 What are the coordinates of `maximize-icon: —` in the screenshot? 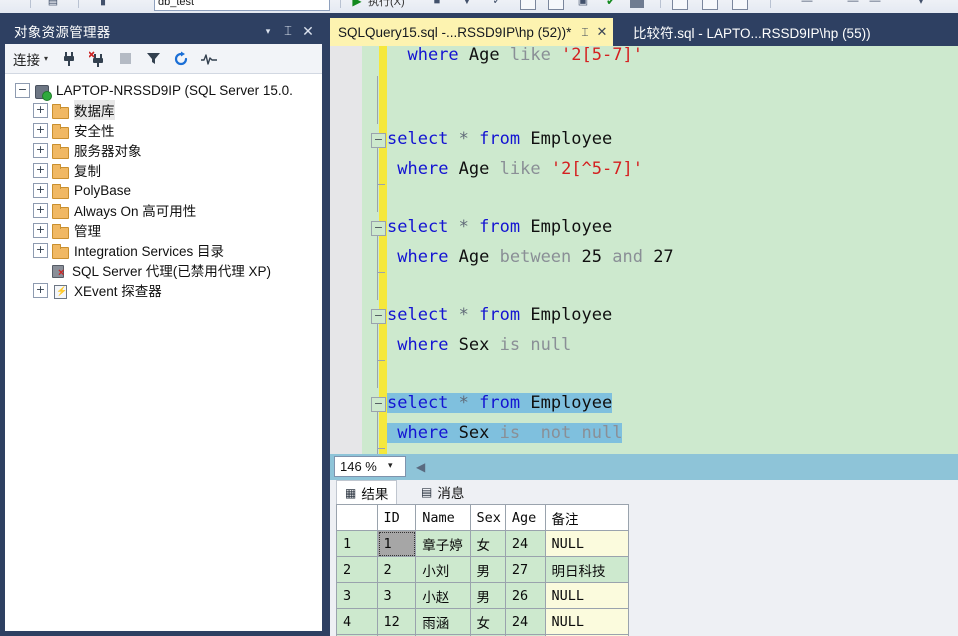 It's located at (875, 4).